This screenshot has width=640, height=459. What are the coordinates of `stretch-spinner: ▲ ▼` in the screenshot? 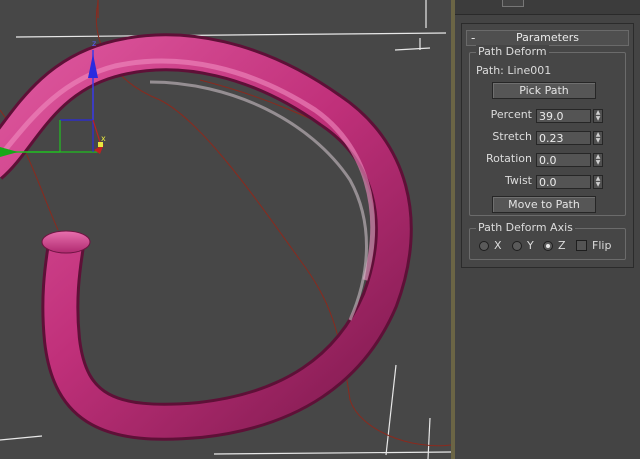 It's located at (598, 138).